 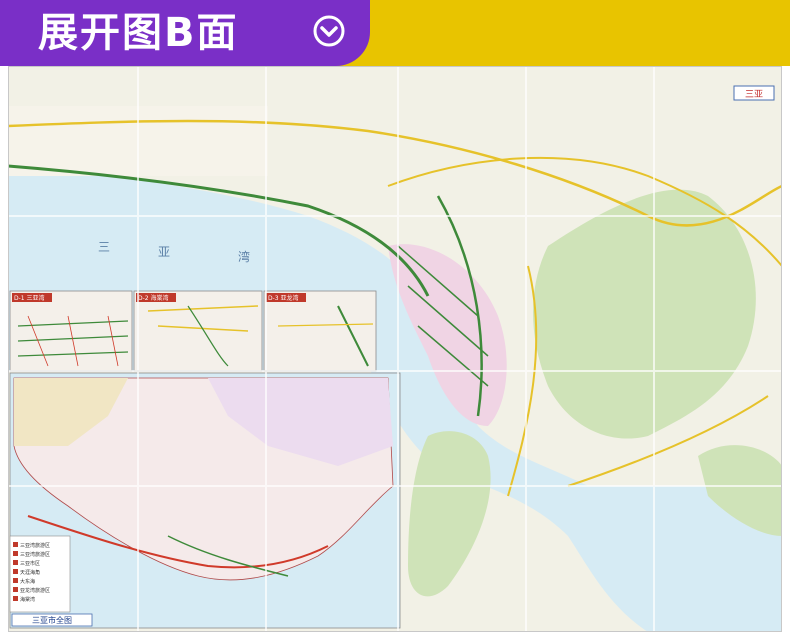 I want to click on legend-item-2: 三亚湾旅游区, so click(x=35, y=554).